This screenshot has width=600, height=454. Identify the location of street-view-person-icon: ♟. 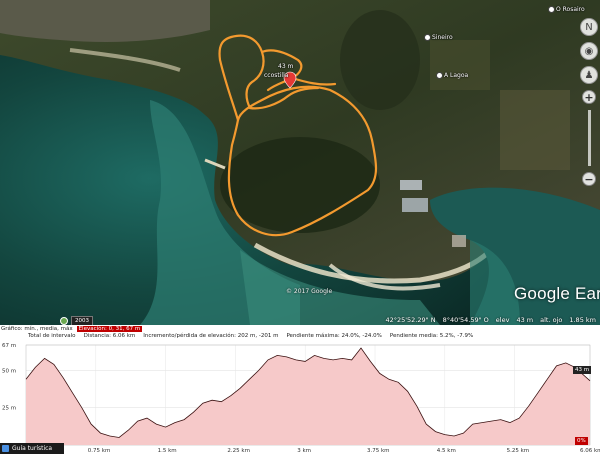
(589, 75).